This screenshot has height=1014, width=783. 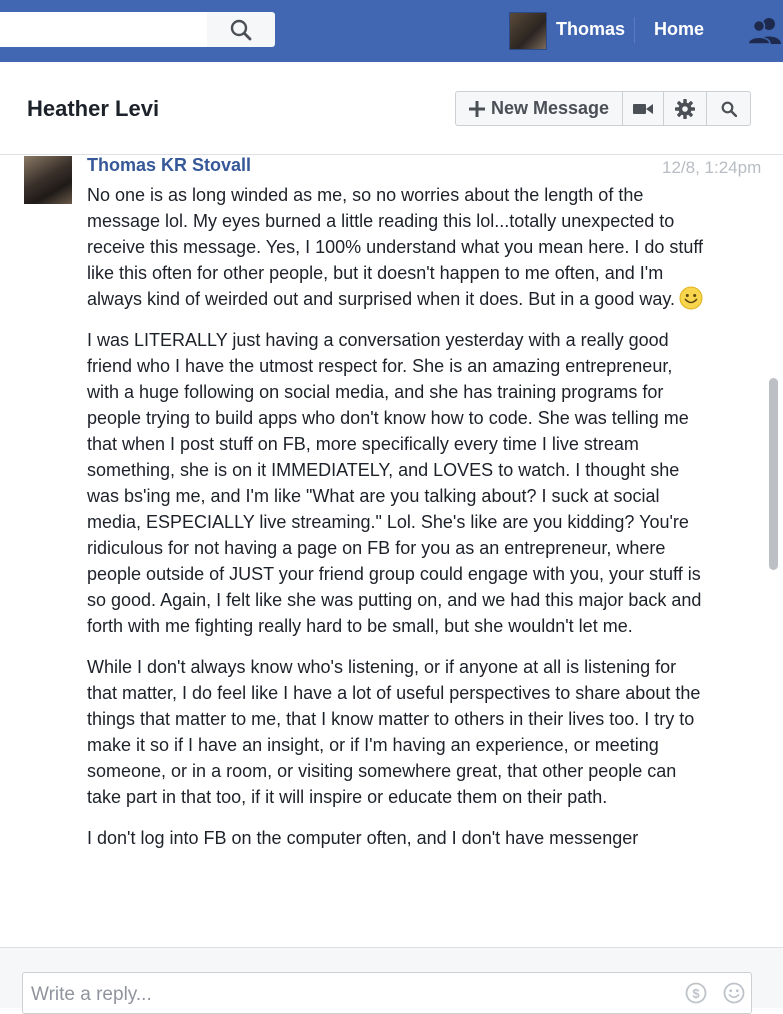 What do you see at coordinates (48, 180) in the screenshot?
I see `sender-avatar` at bounding box center [48, 180].